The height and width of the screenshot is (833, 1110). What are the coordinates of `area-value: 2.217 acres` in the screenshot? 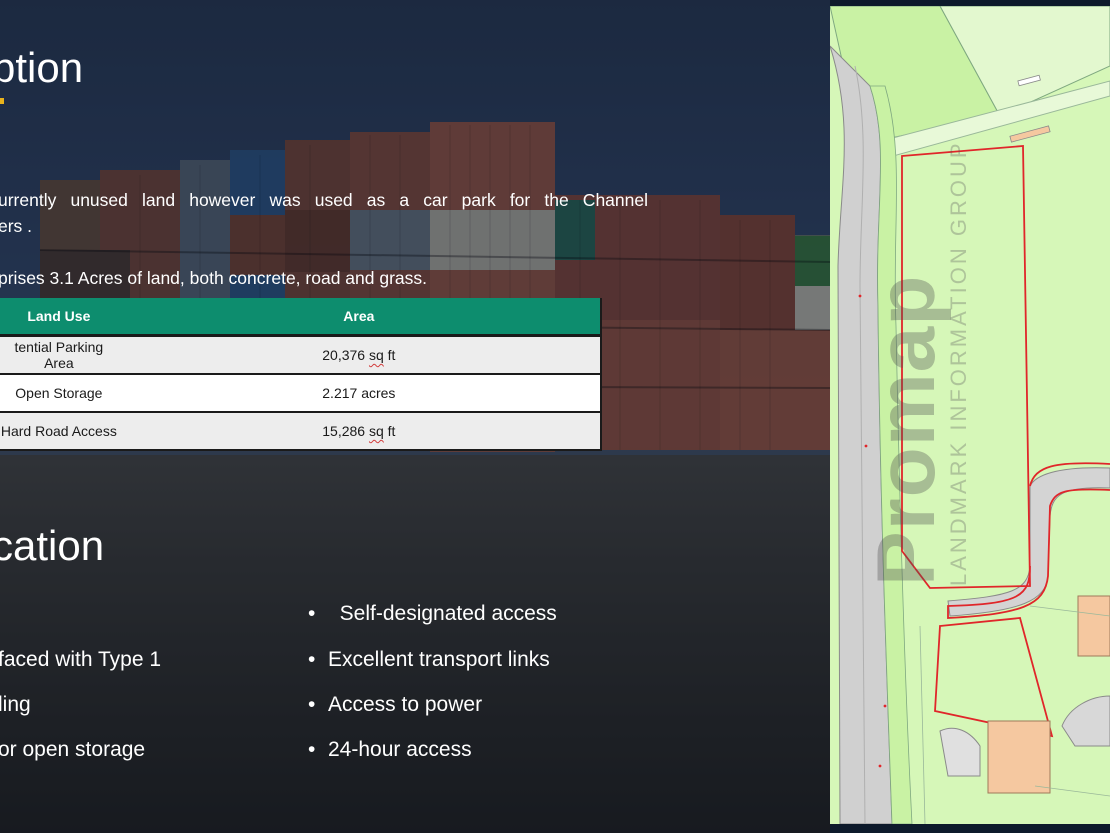 It's located at (359, 393).